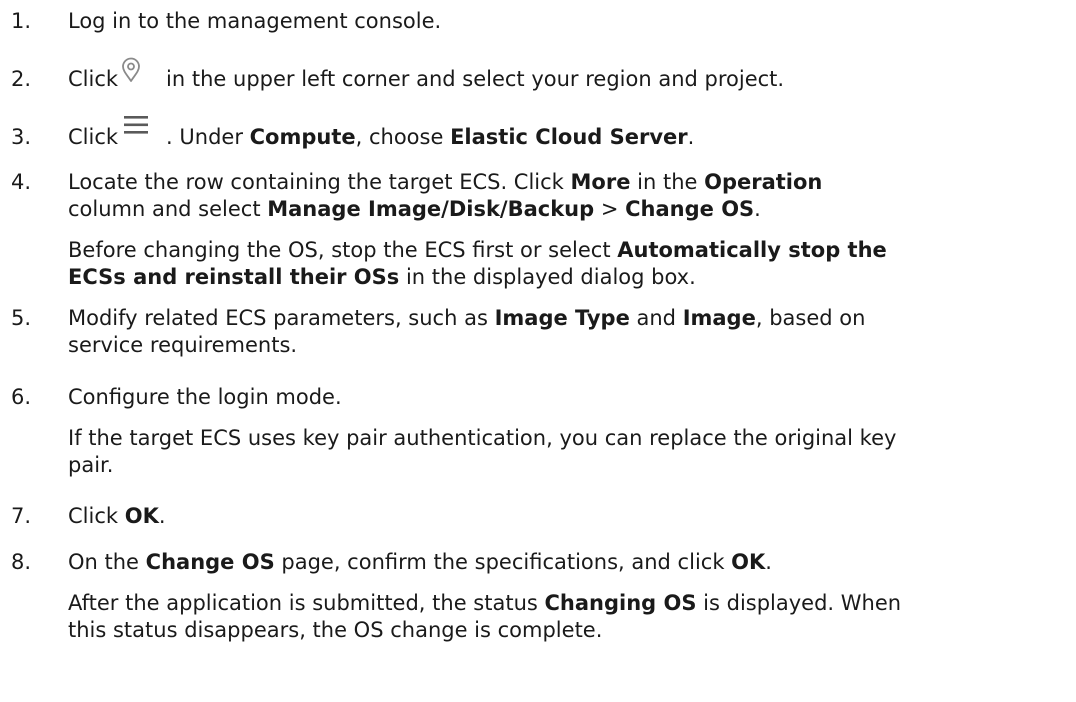 This screenshot has width=1076, height=702. What do you see at coordinates (21, 79) in the screenshot?
I see `step-number: 2.` at bounding box center [21, 79].